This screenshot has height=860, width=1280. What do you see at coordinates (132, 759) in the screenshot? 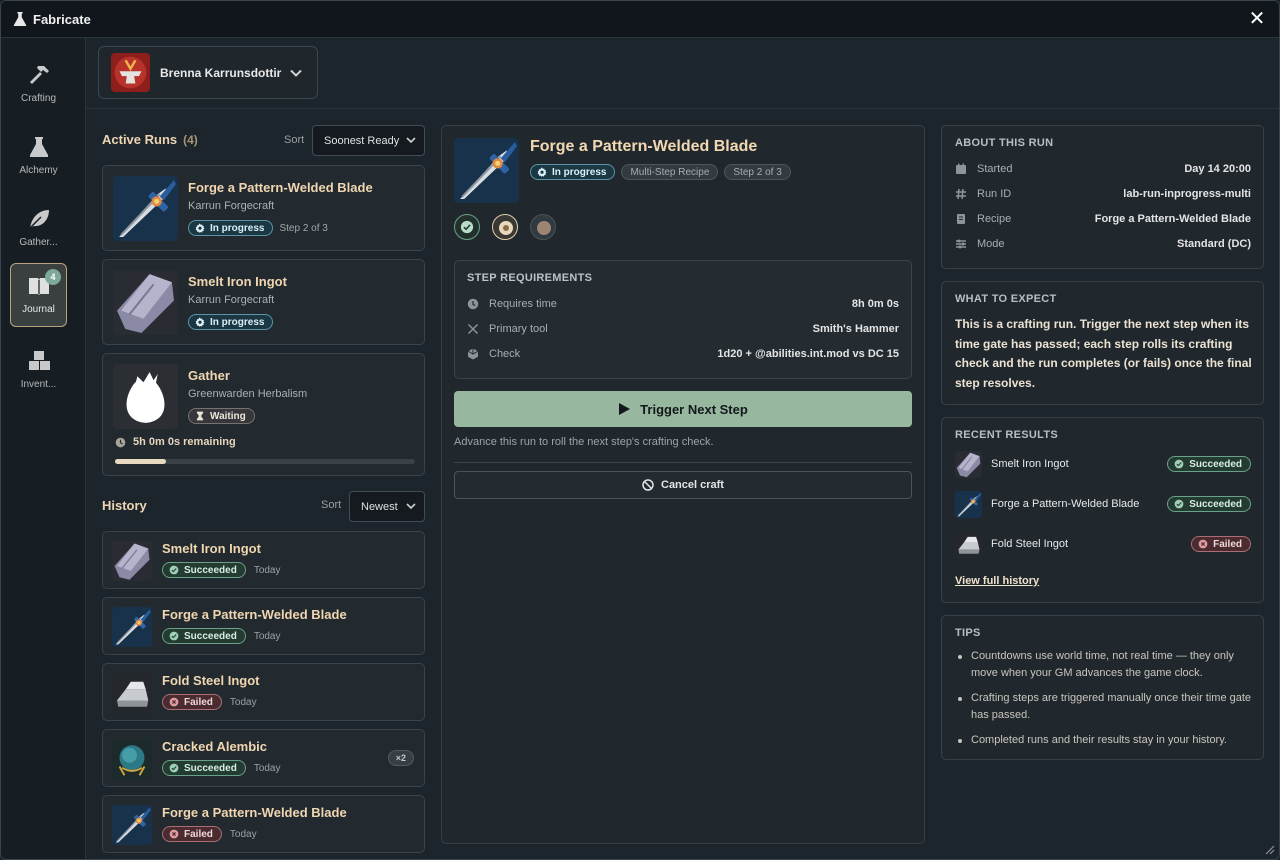
I see `alembic-icon` at bounding box center [132, 759].